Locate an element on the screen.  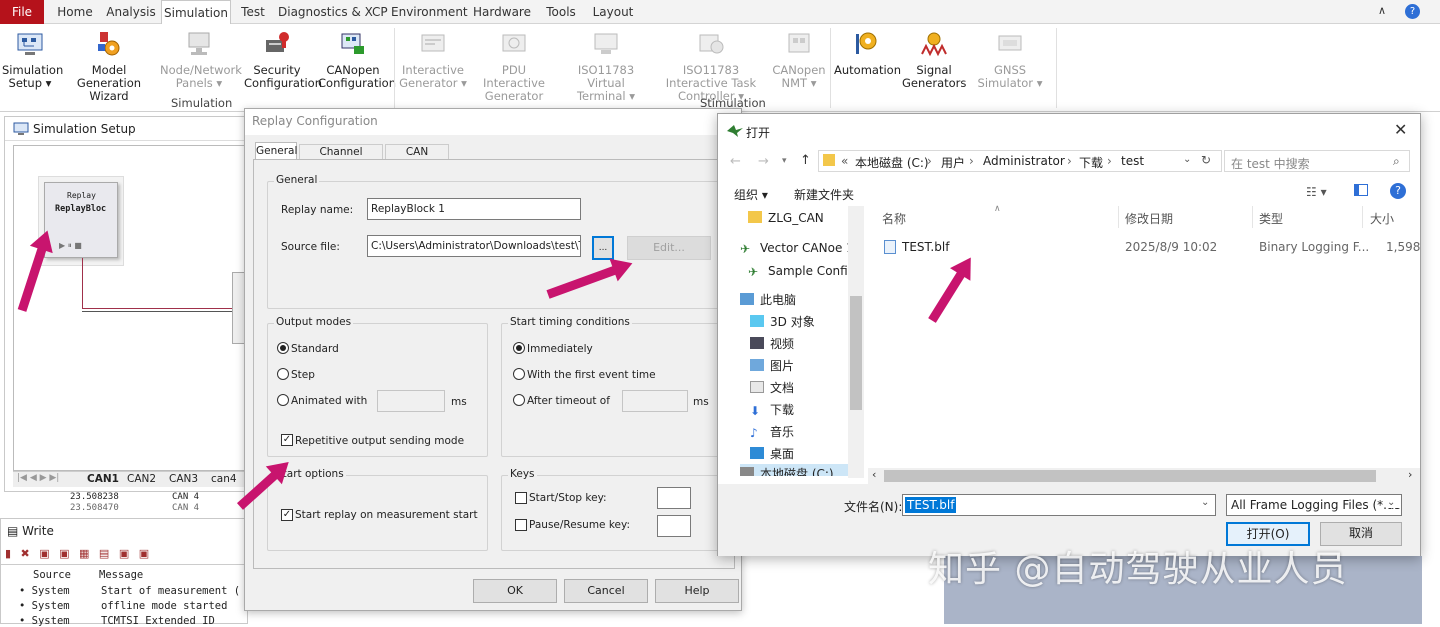
breadcrumb-overflow: « is located at coordinates (844, 161).